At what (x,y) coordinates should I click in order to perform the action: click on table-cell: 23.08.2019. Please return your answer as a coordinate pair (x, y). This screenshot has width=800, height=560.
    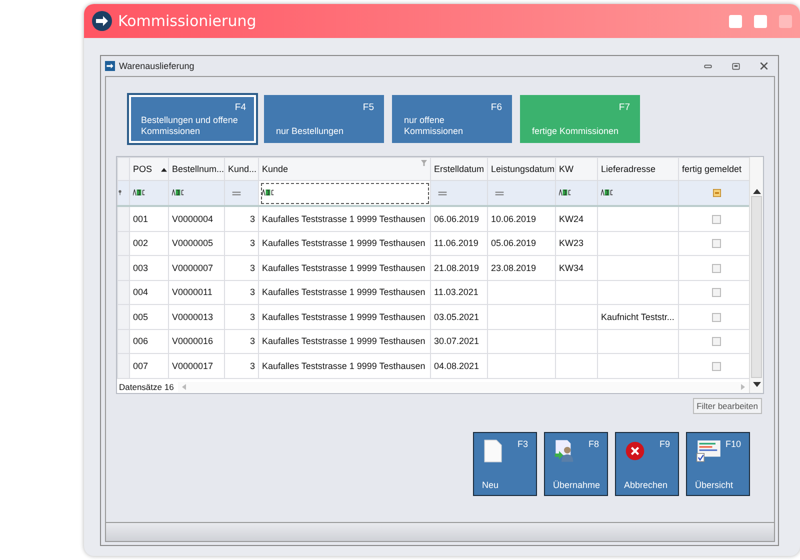
    Looking at the image, I should click on (513, 267).